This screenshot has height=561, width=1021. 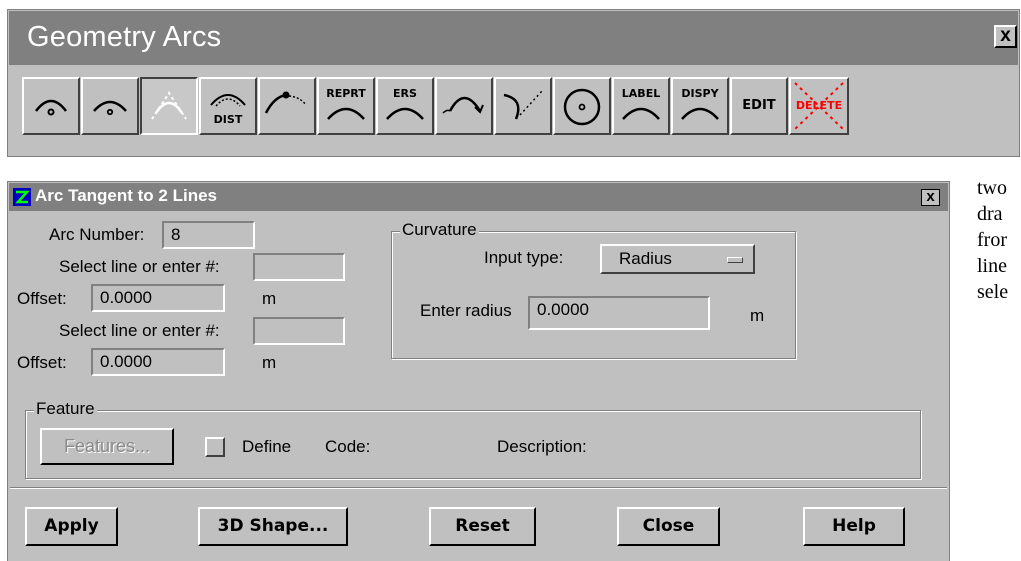 What do you see at coordinates (990, 214) in the screenshot?
I see `side-text-line: dra` at bounding box center [990, 214].